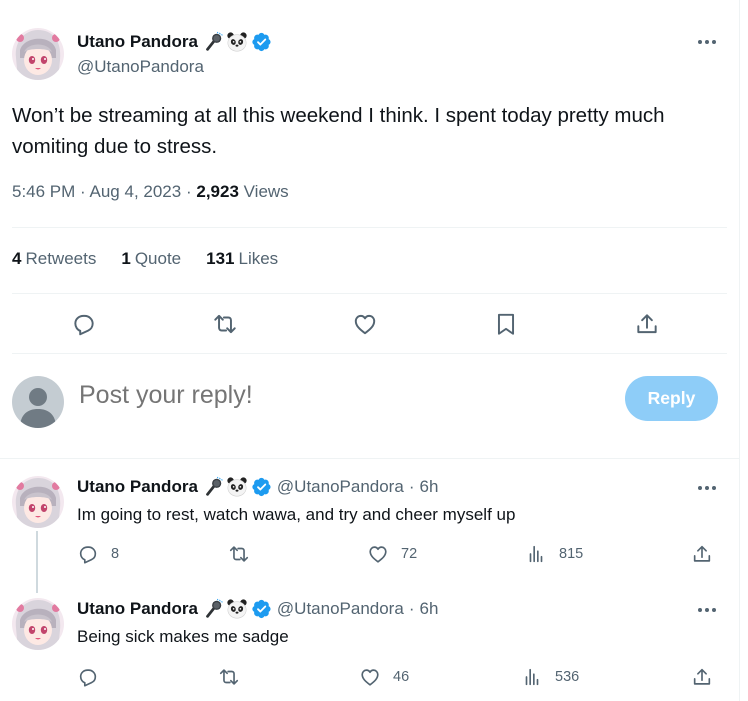 The width and height of the screenshot is (748, 701). What do you see at coordinates (43, 191) in the screenshot?
I see `tweet-time: 5:46 PM` at bounding box center [43, 191].